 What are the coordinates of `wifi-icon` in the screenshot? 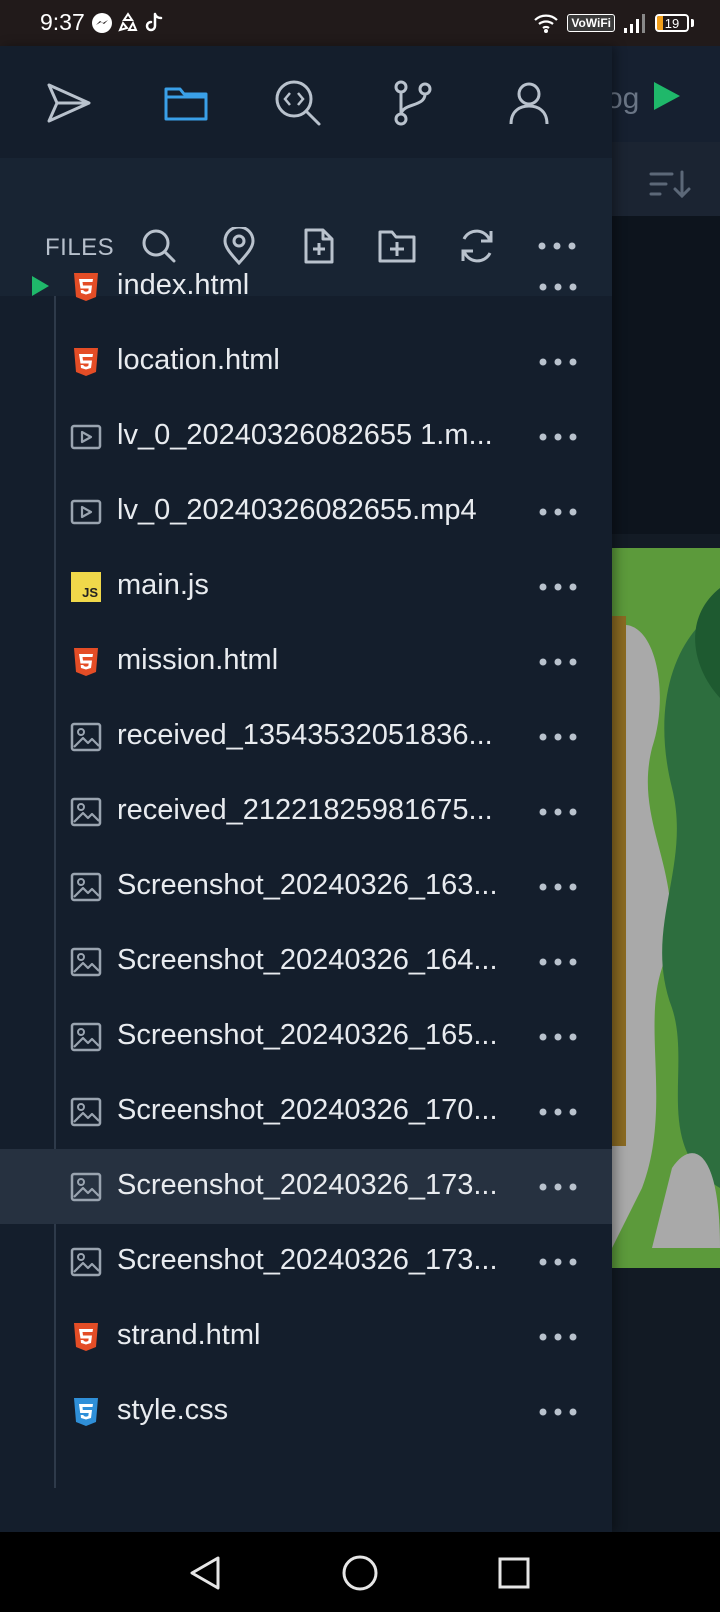 It's located at (546, 23).